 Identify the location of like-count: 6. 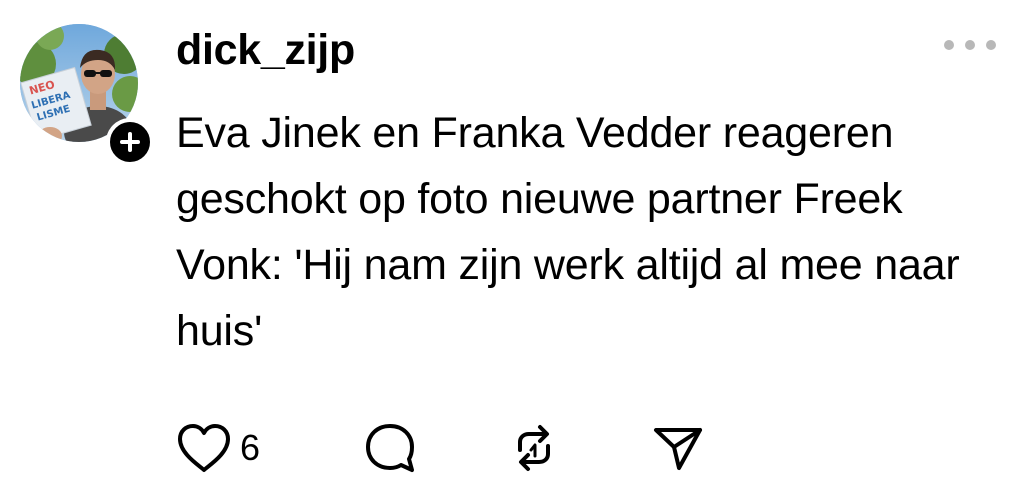
(250, 447).